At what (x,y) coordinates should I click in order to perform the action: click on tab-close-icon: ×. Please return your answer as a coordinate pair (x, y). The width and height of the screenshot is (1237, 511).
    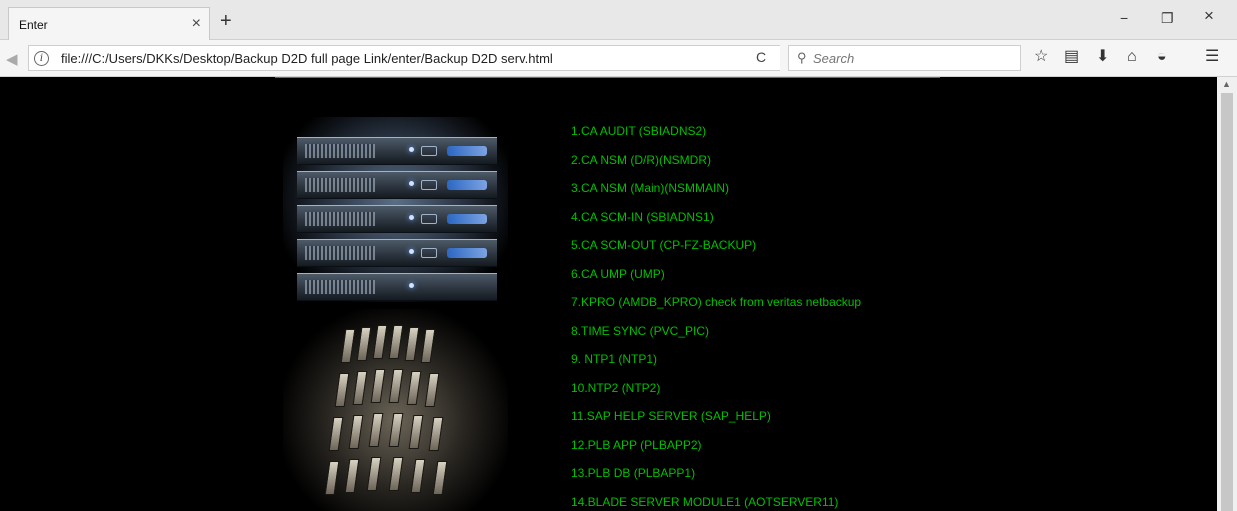
    Looking at the image, I should click on (196, 24).